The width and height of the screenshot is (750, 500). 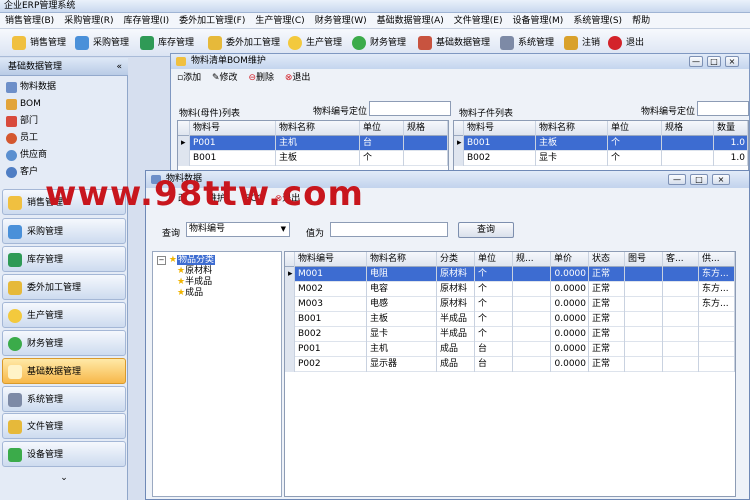 I want to click on bom-exit-button: ⊗退出, so click(x=298, y=78).